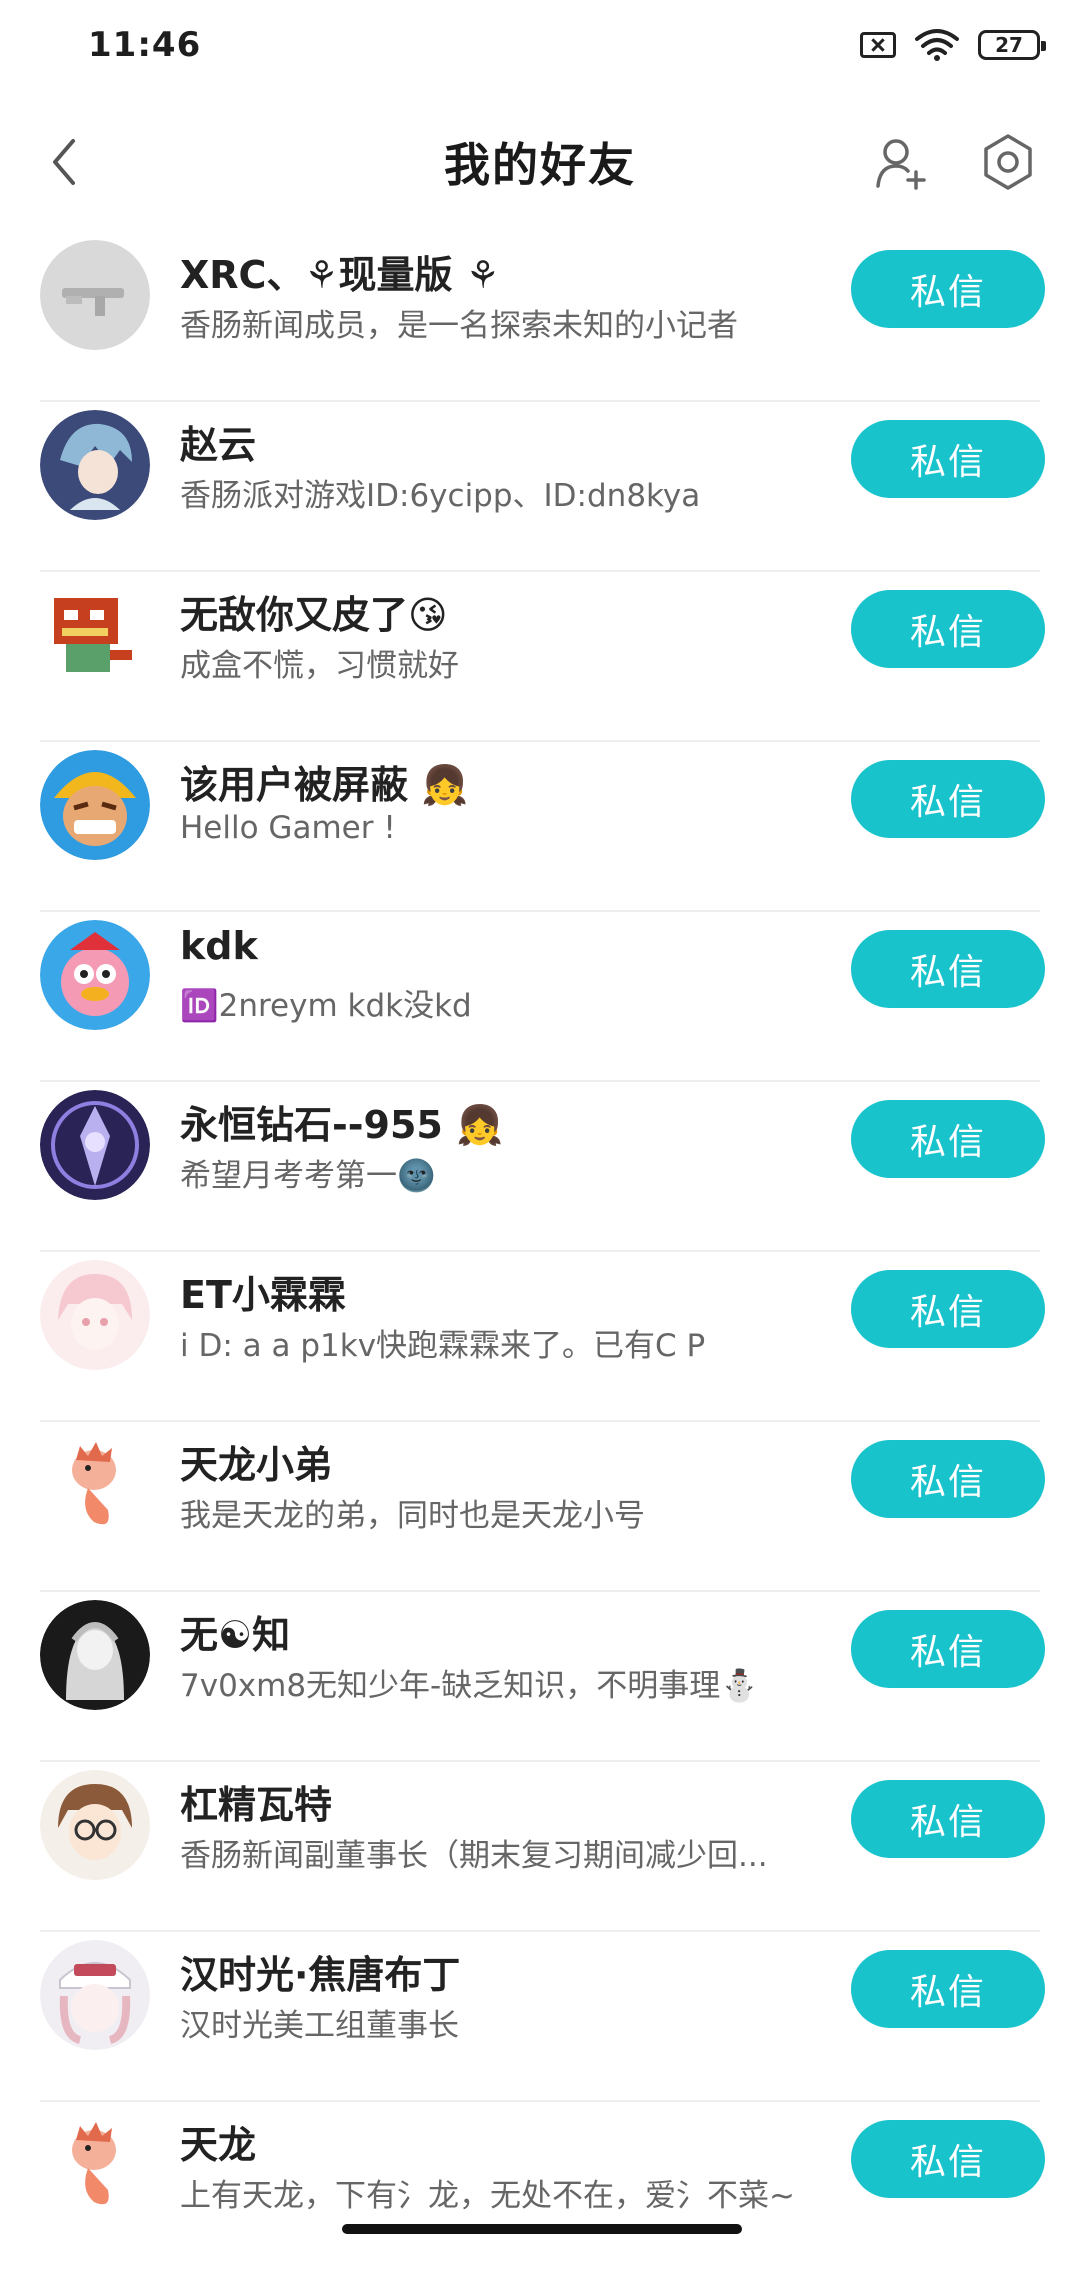  I want to click on friend-bio: Hello Gamer !, so click(288, 828).